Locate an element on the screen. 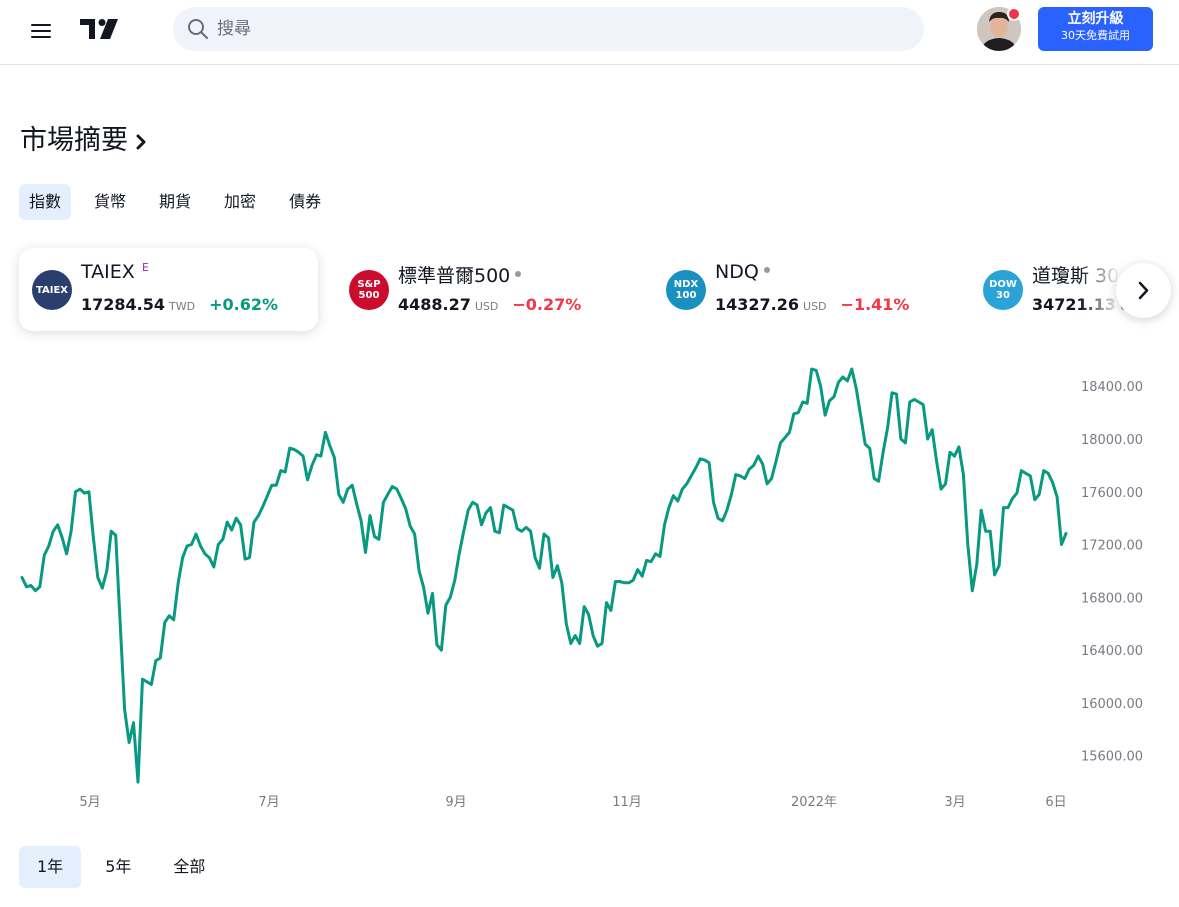 Image resolution: width=1179 pixels, height=907 pixels. tab-bonds: 債券 is located at coordinates (305, 202).